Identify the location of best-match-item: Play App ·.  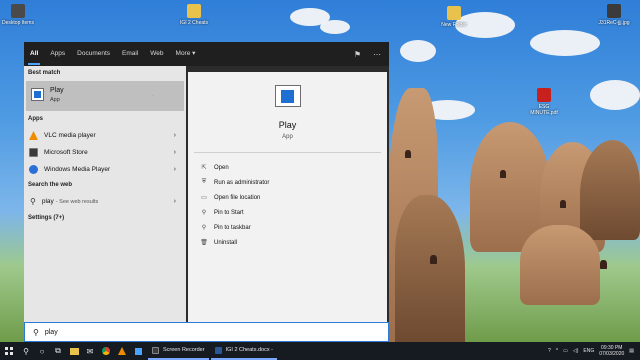
(105, 96).